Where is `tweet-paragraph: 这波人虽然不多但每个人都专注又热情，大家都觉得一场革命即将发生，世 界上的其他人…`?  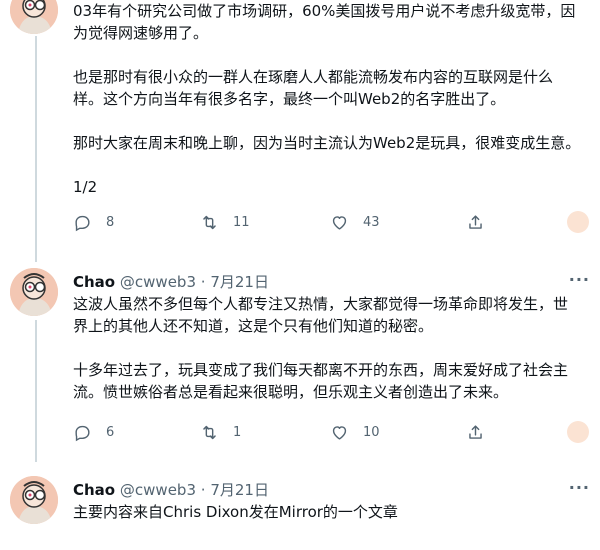
tweet-paragraph: 这波人虽然不多但每个人都专注又热情，大家都觉得一场革命即将发生，世 界上的其他人… is located at coordinates (333, 315).